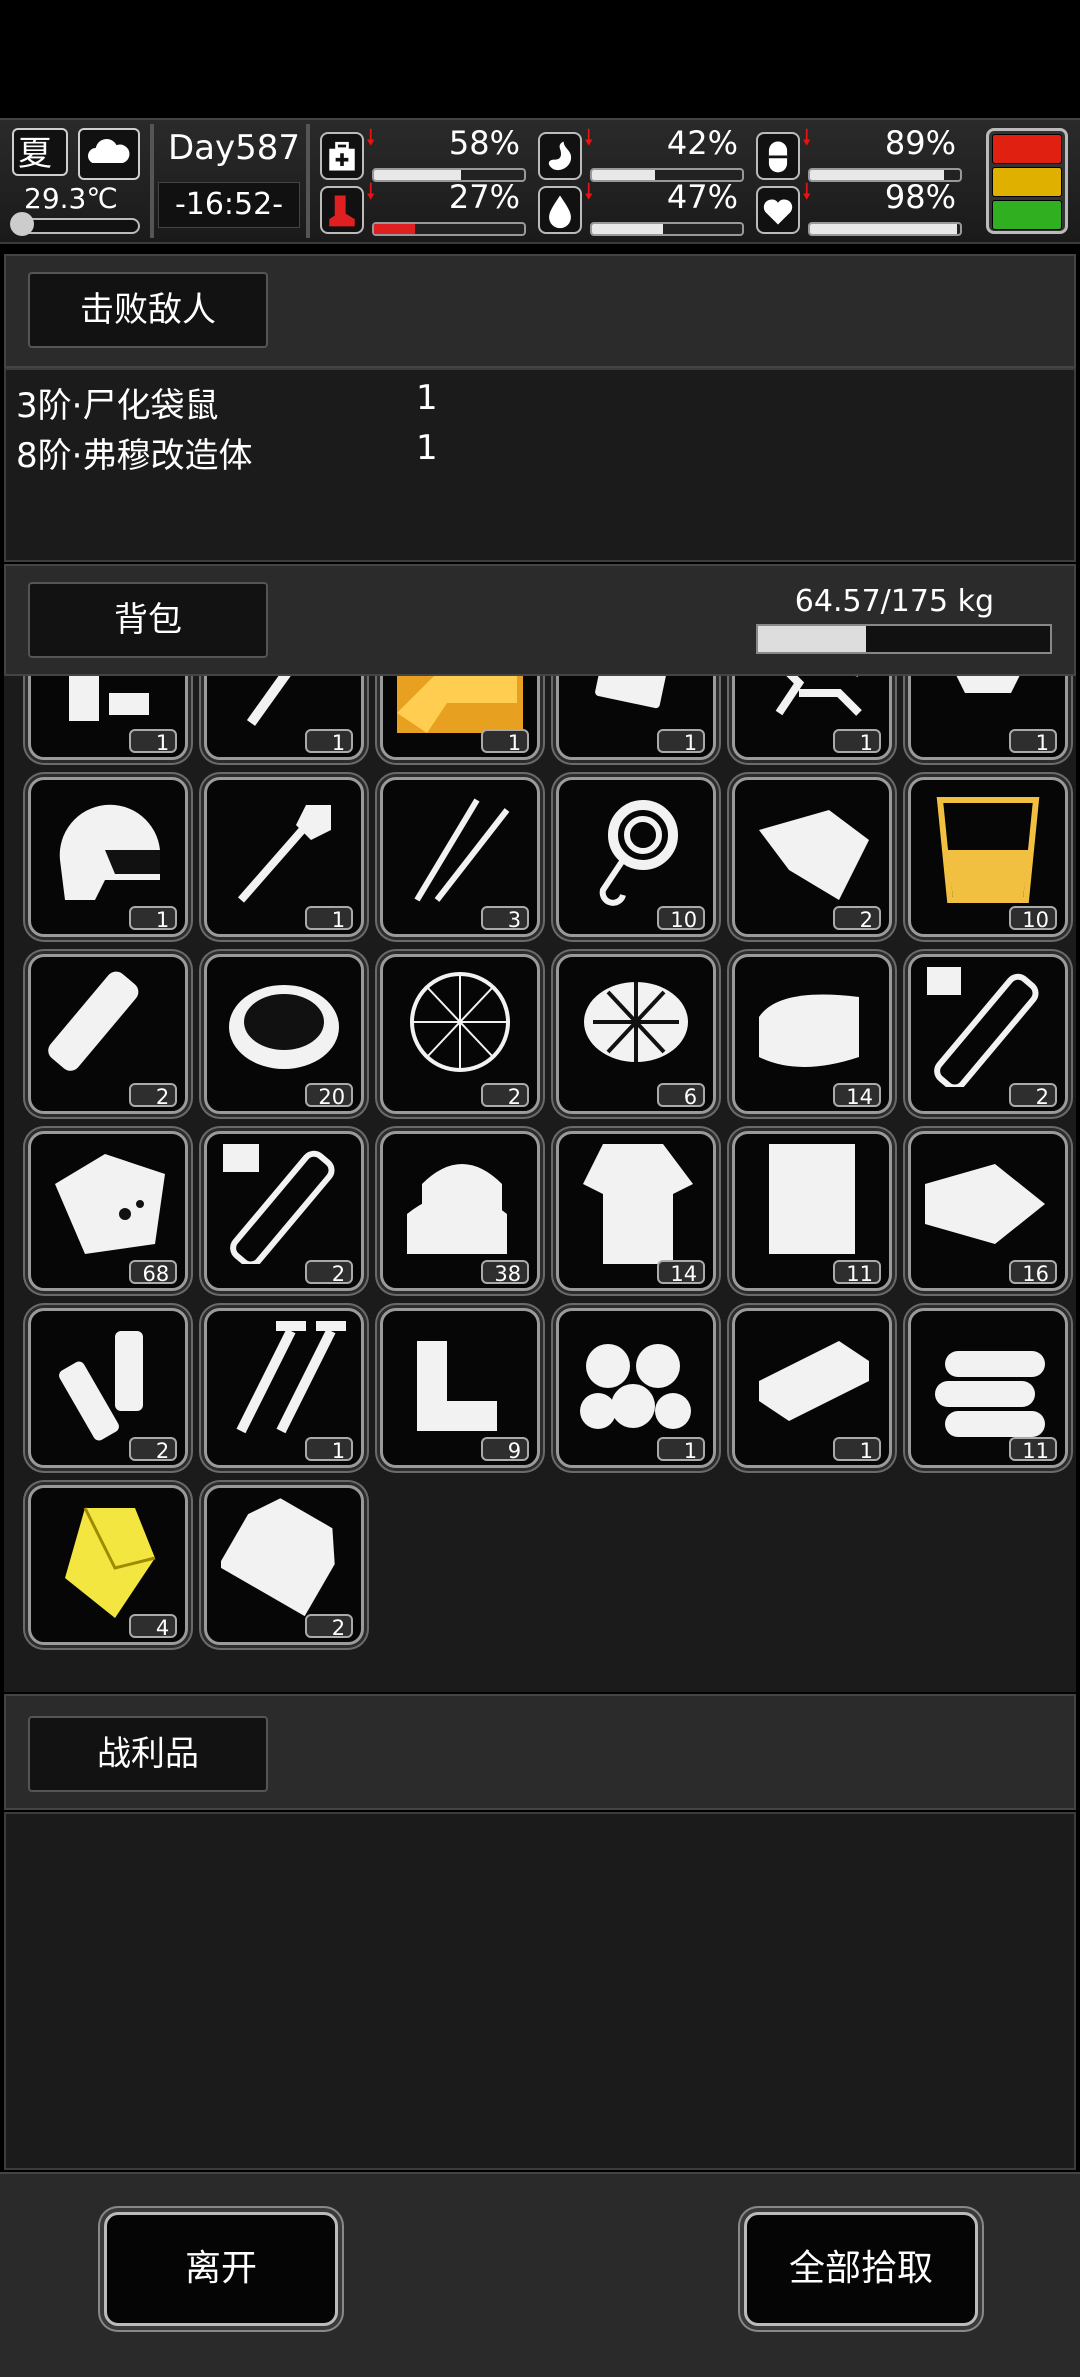 The image size is (1080, 2377). What do you see at coordinates (148, 310) in the screenshot?
I see `tab-defeated-enemies: 击败敌人` at bounding box center [148, 310].